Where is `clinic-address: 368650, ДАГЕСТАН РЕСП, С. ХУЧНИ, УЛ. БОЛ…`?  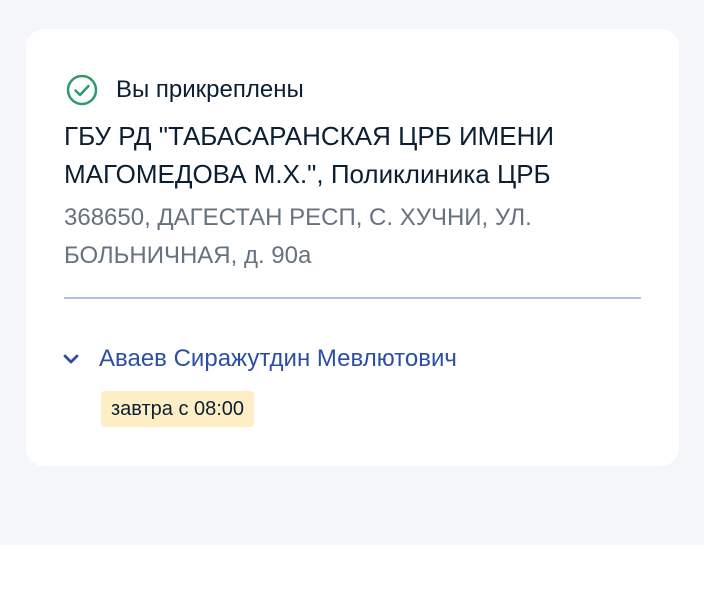 clinic-address: 368650, ДАГЕСТАН РЕСП, С. ХУЧНИ, УЛ. БОЛ… is located at coordinates (298, 236).